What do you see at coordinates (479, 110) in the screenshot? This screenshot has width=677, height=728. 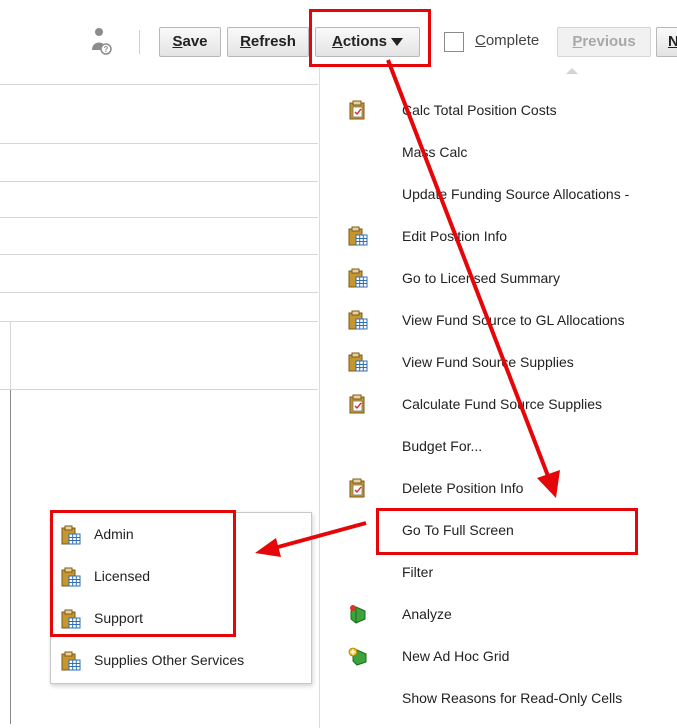 I see `menu-item-label: Calc Total Position Costs` at bounding box center [479, 110].